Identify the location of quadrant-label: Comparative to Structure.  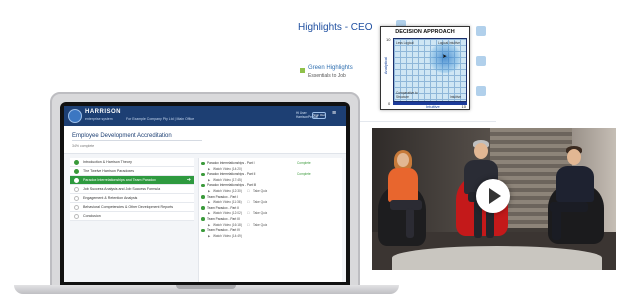
(407, 95).